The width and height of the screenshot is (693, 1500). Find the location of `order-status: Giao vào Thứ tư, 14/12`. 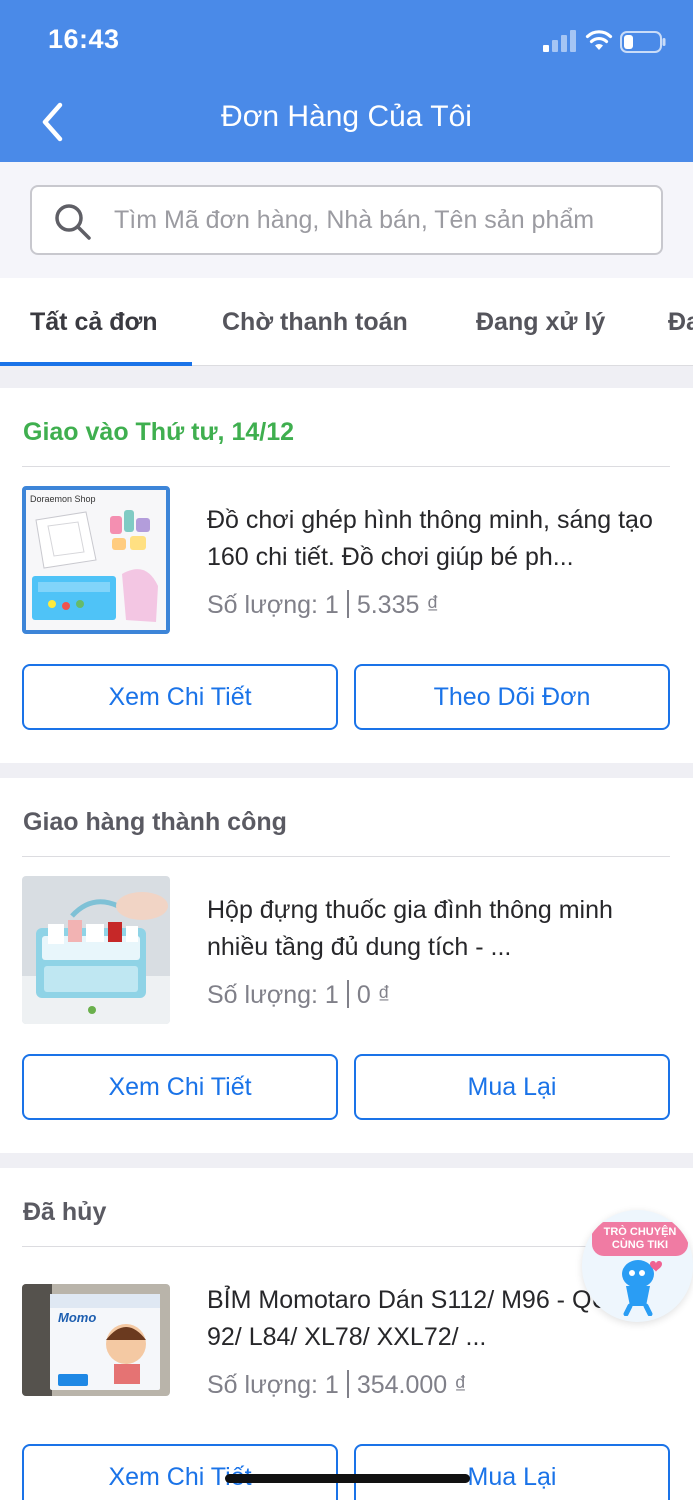

order-status: Giao vào Thứ tư, 14/12 is located at coordinates (159, 432).